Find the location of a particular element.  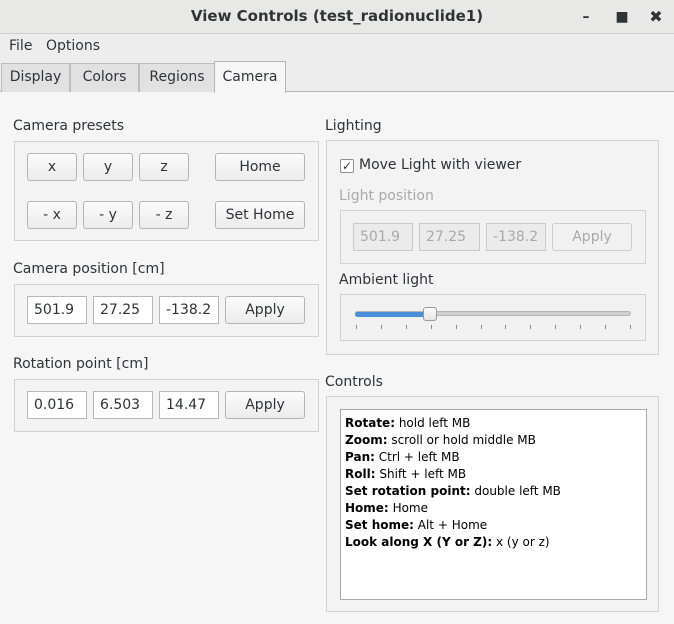

window-title: View Controls (test_radionuclide1) is located at coordinates (337, 16).